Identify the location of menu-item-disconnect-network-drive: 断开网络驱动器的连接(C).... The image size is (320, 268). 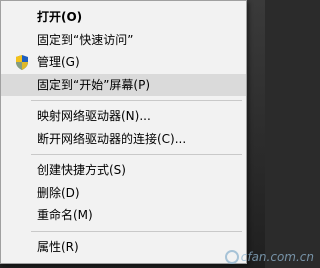
(123, 139).